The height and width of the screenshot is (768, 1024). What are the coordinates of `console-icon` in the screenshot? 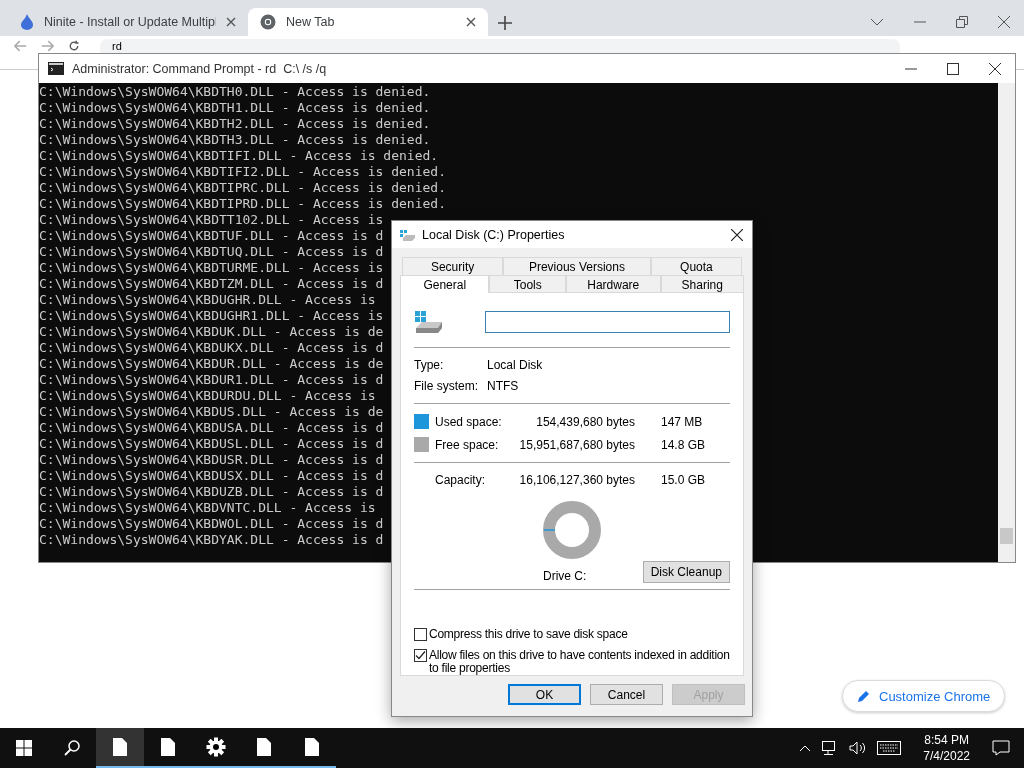 It's located at (56, 68).